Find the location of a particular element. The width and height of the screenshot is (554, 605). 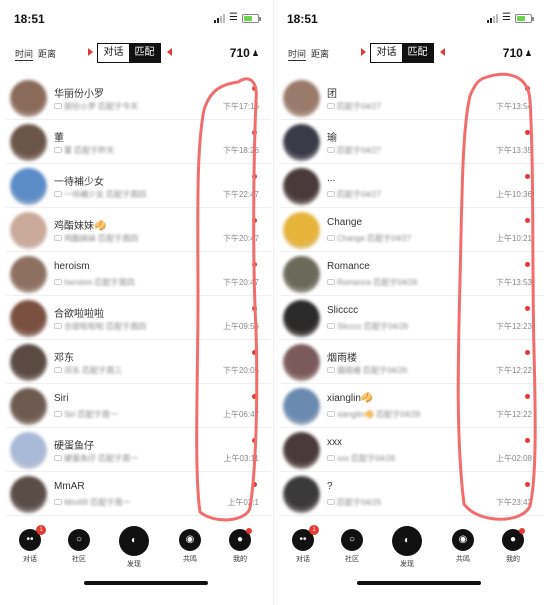

bottom-nav: •• 1 对话 ○ 社区 ◐ 发现 ◉ 共鸣 ● 我的 is located at coordinates (138, 550).